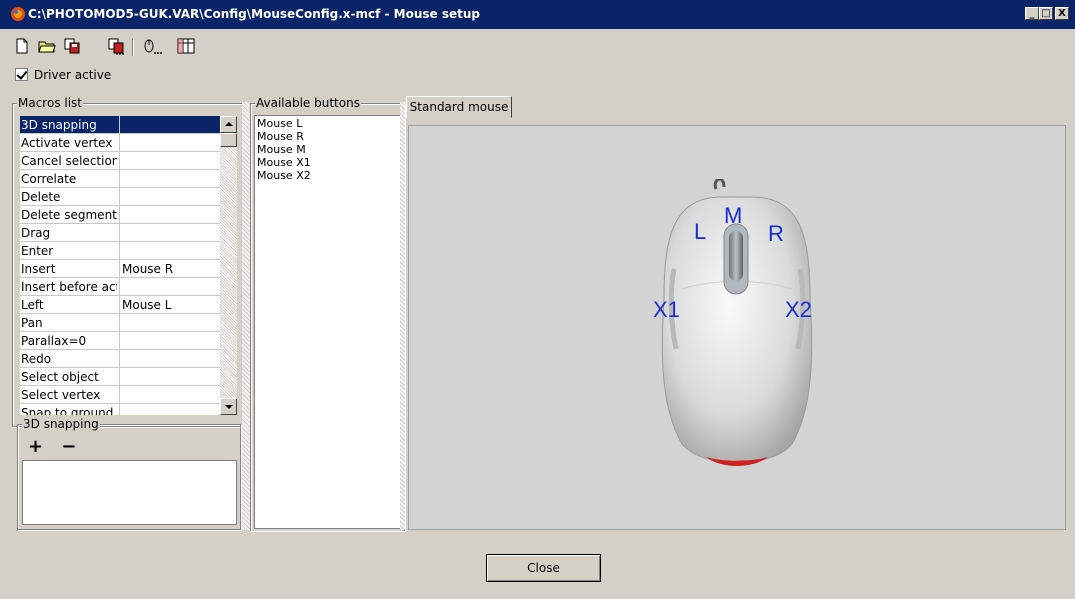 Image resolution: width=1075 pixels, height=599 pixels. I want to click on splitter-left, so click(246, 316).